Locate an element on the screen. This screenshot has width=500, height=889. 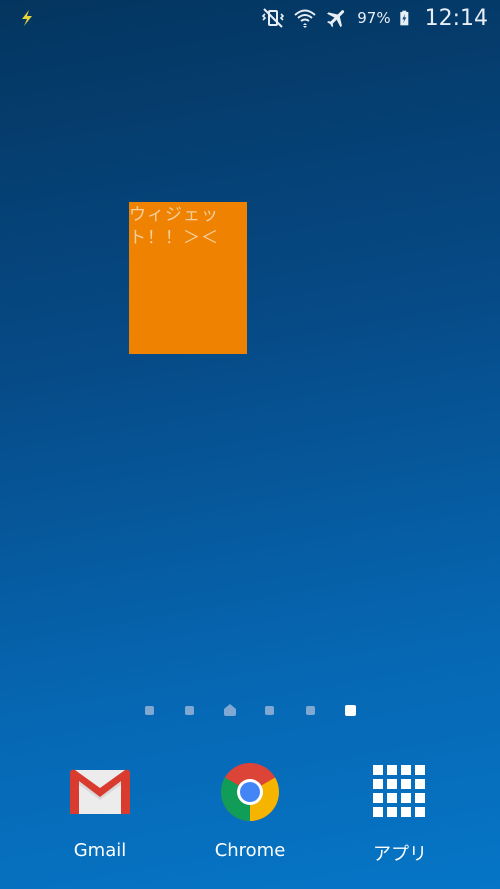
dock-app-label: アプリ is located at coordinates (400, 854).